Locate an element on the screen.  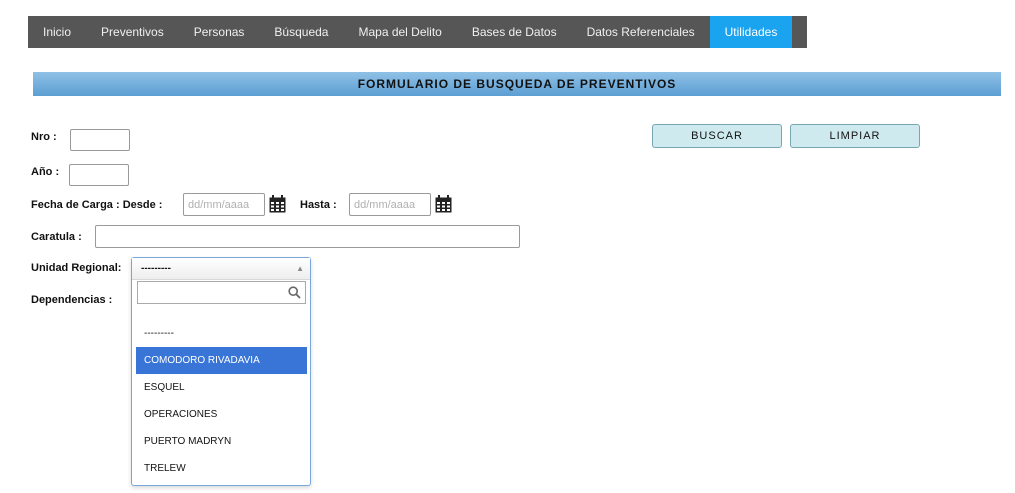
nav-item-bases-de-datos: Bases de Datos is located at coordinates (514, 32).